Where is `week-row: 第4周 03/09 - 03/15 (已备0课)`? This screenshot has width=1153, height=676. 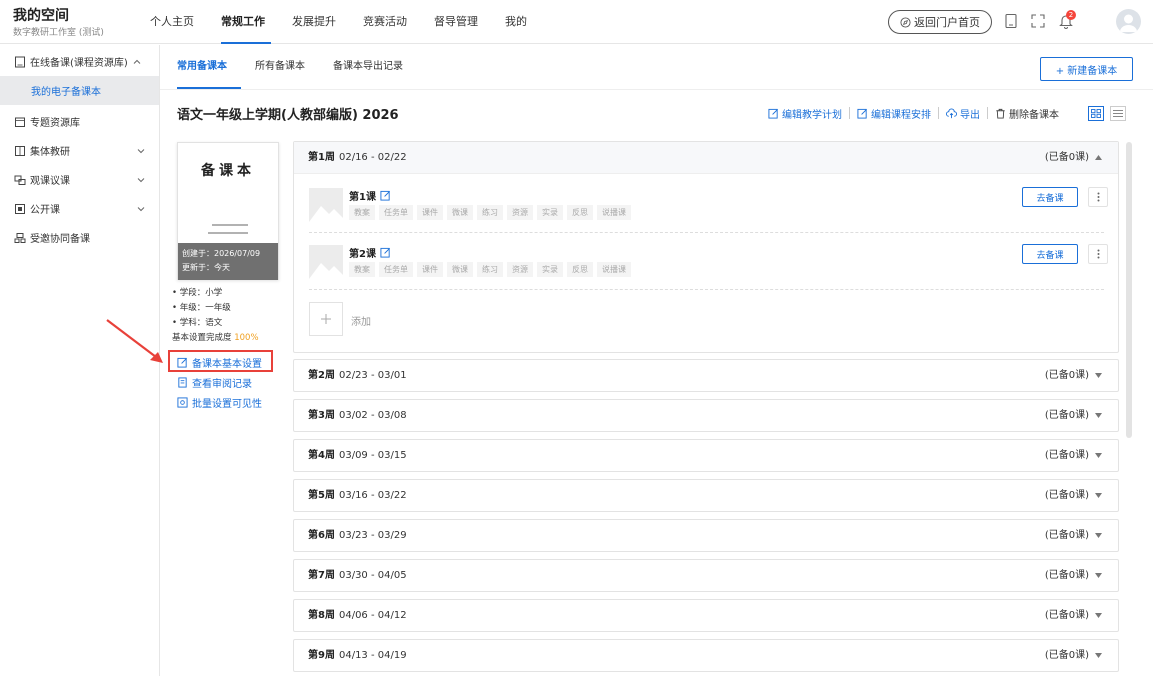
week-row: 第4周 03/09 - 03/15 (已备0课) is located at coordinates (706, 455).